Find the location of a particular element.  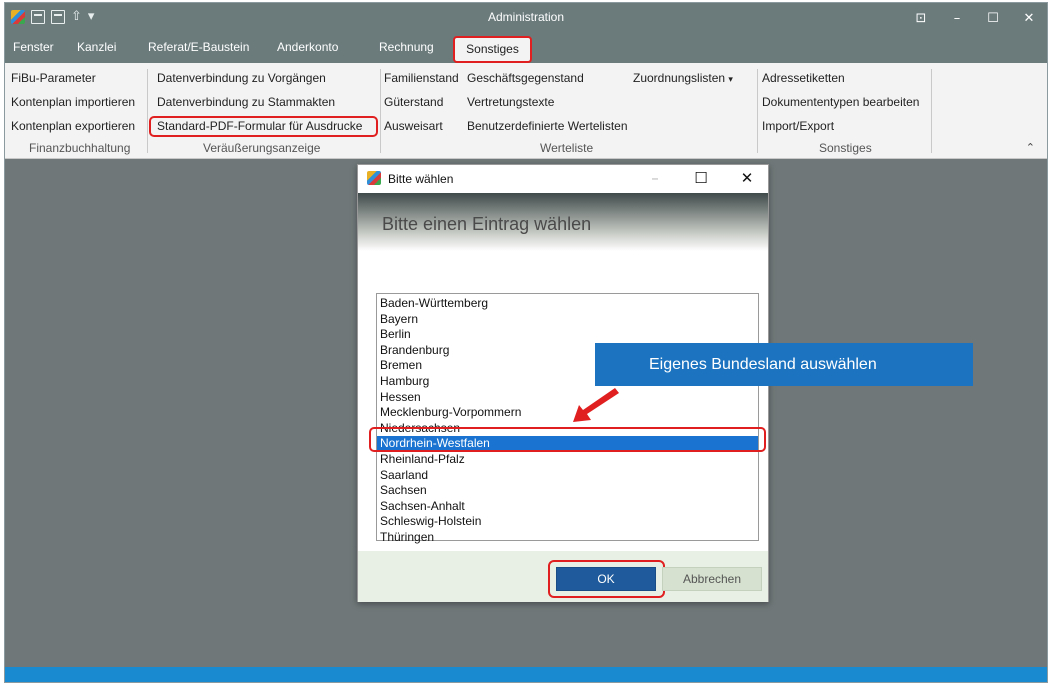

list-item: Rheinland-Pfalz is located at coordinates (567, 460).